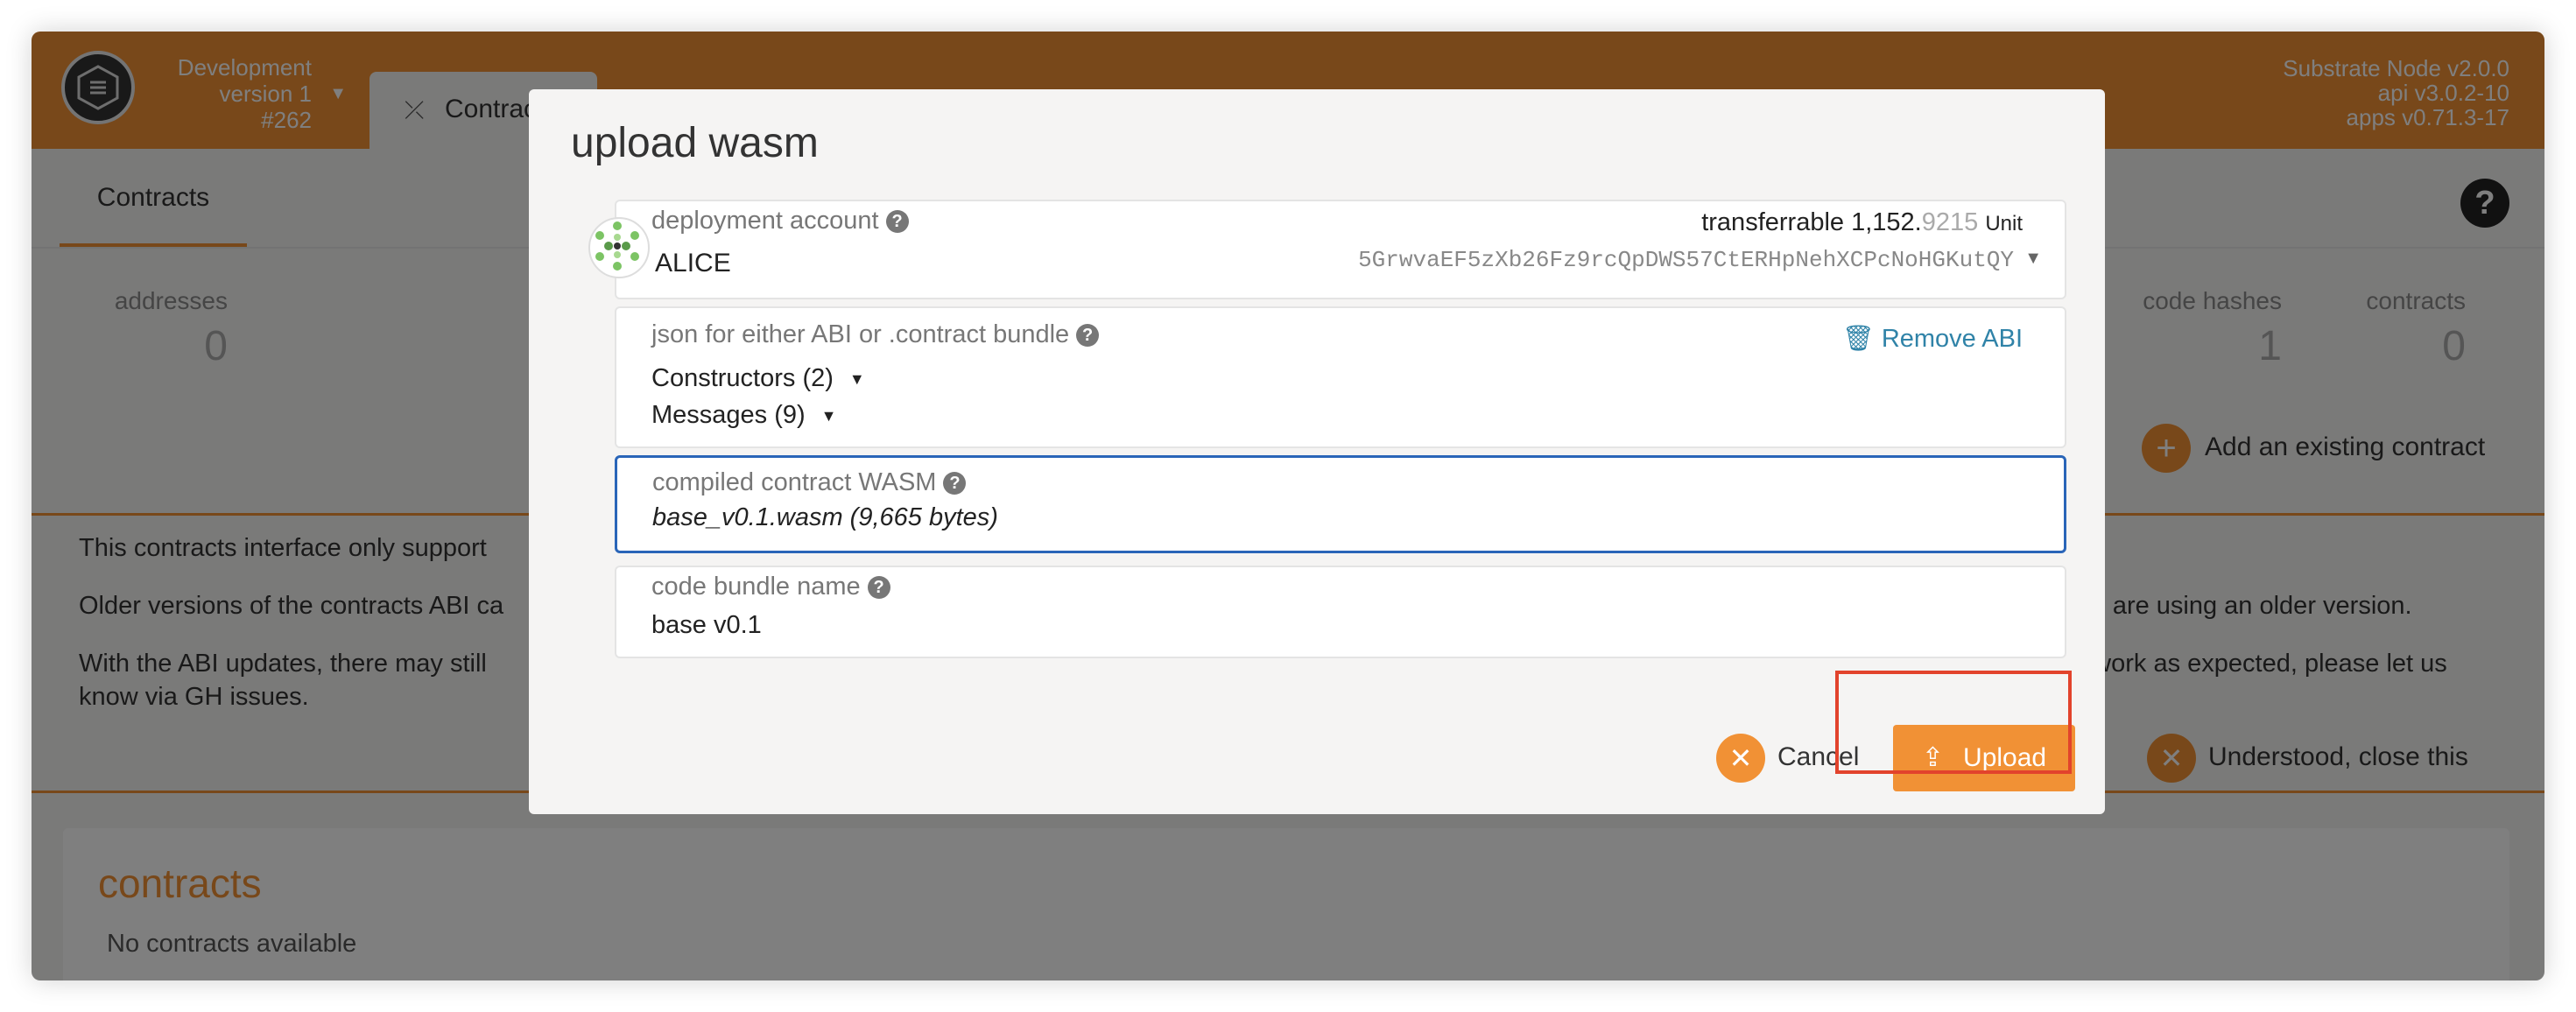 The height and width of the screenshot is (1012, 2576). What do you see at coordinates (758, 378) in the screenshot?
I see `constructors-expander: Constructors (2) ▼` at bounding box center [758, 378].